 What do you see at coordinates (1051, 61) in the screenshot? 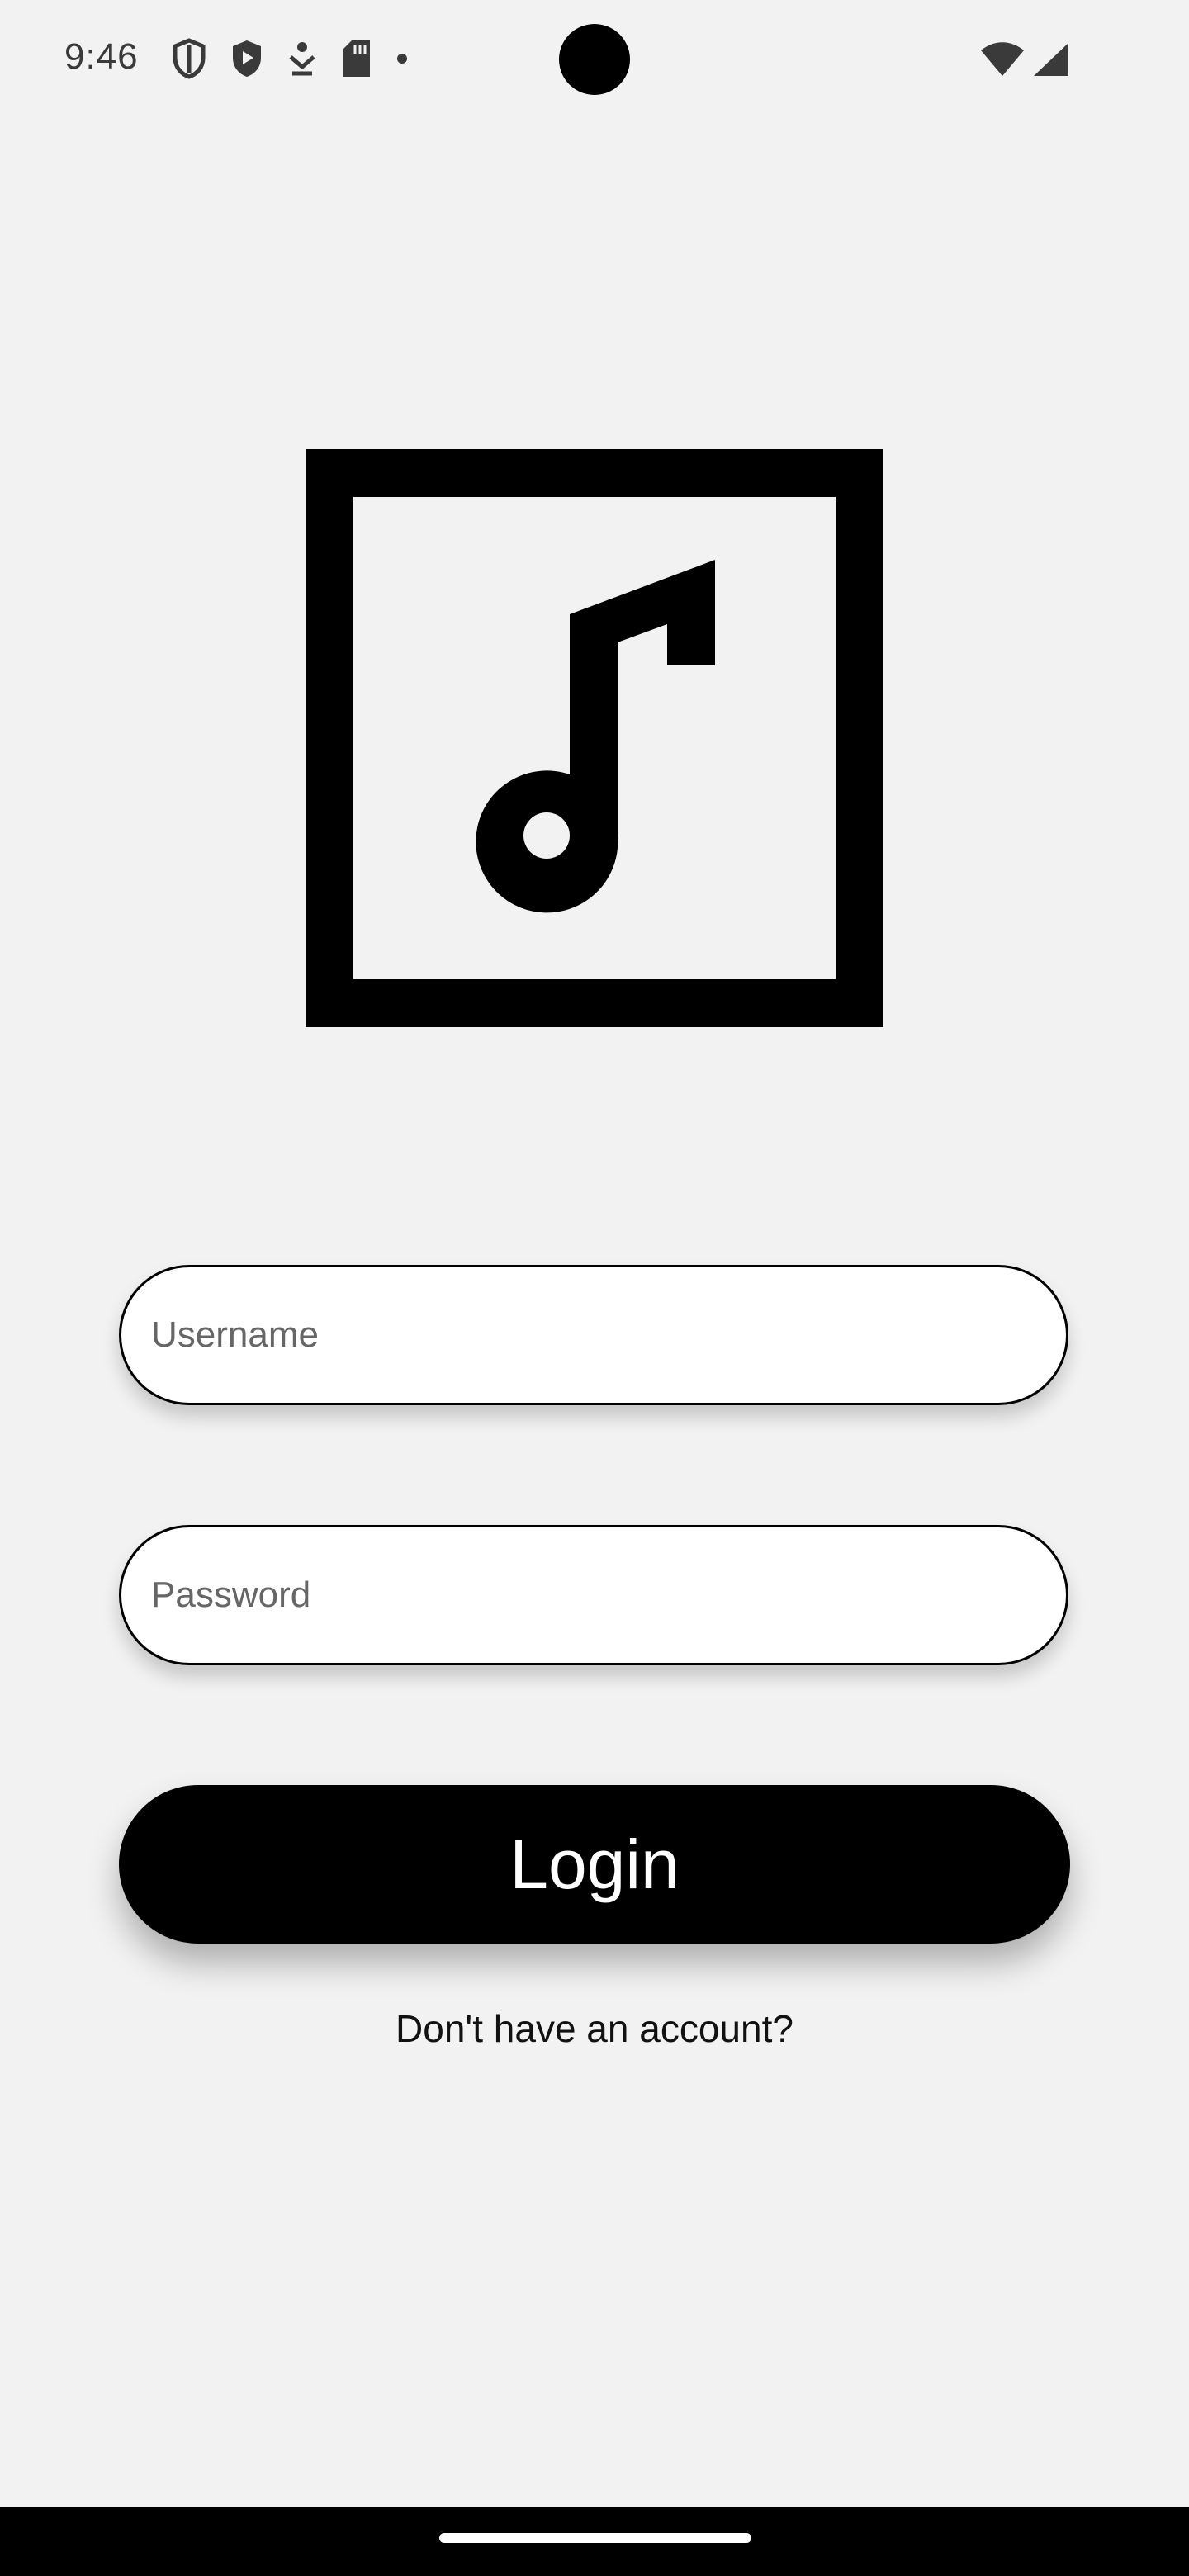
I see `cell-signal-icon` at bounding box center [1051, 61].